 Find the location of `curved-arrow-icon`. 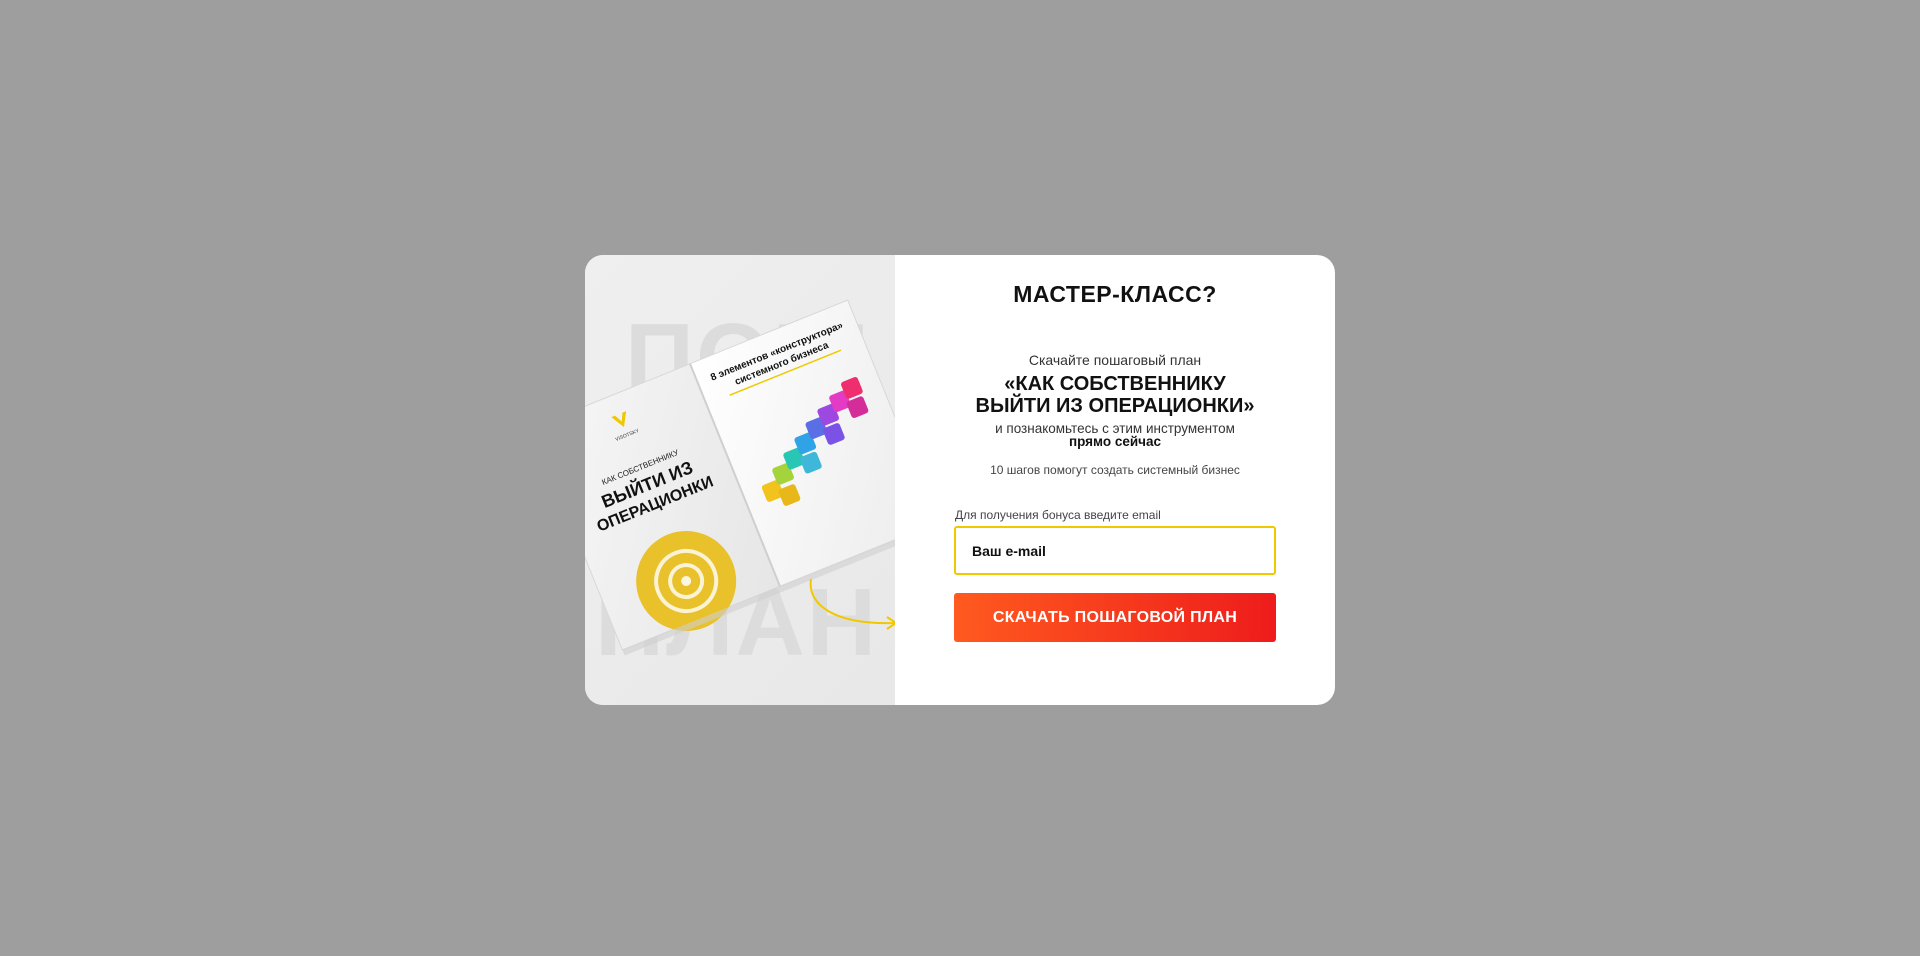

curved-arrow-icon is located at coordinates (852, 604).